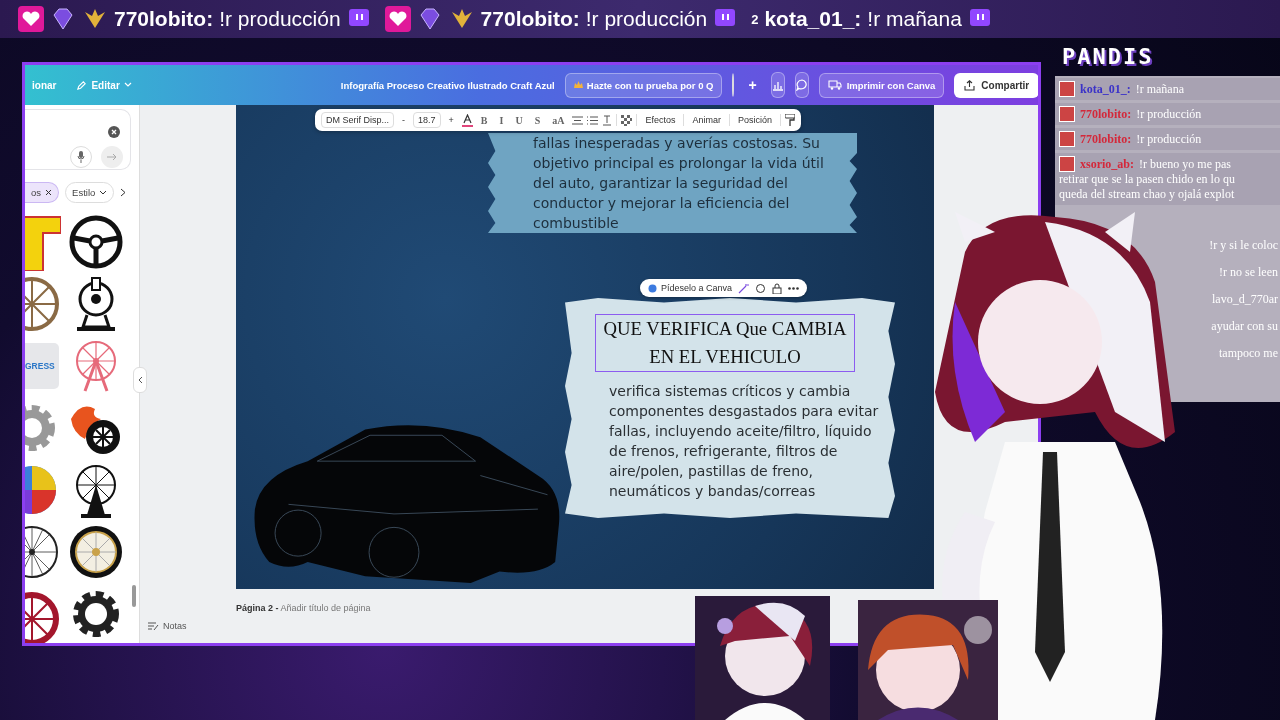 Image resolution: width=1280 pixels, height=720 pixels. What do you see at coordinates (755, 19) in the screenshot?
I see `badge-count: 2` at bounding box center [755, 19].